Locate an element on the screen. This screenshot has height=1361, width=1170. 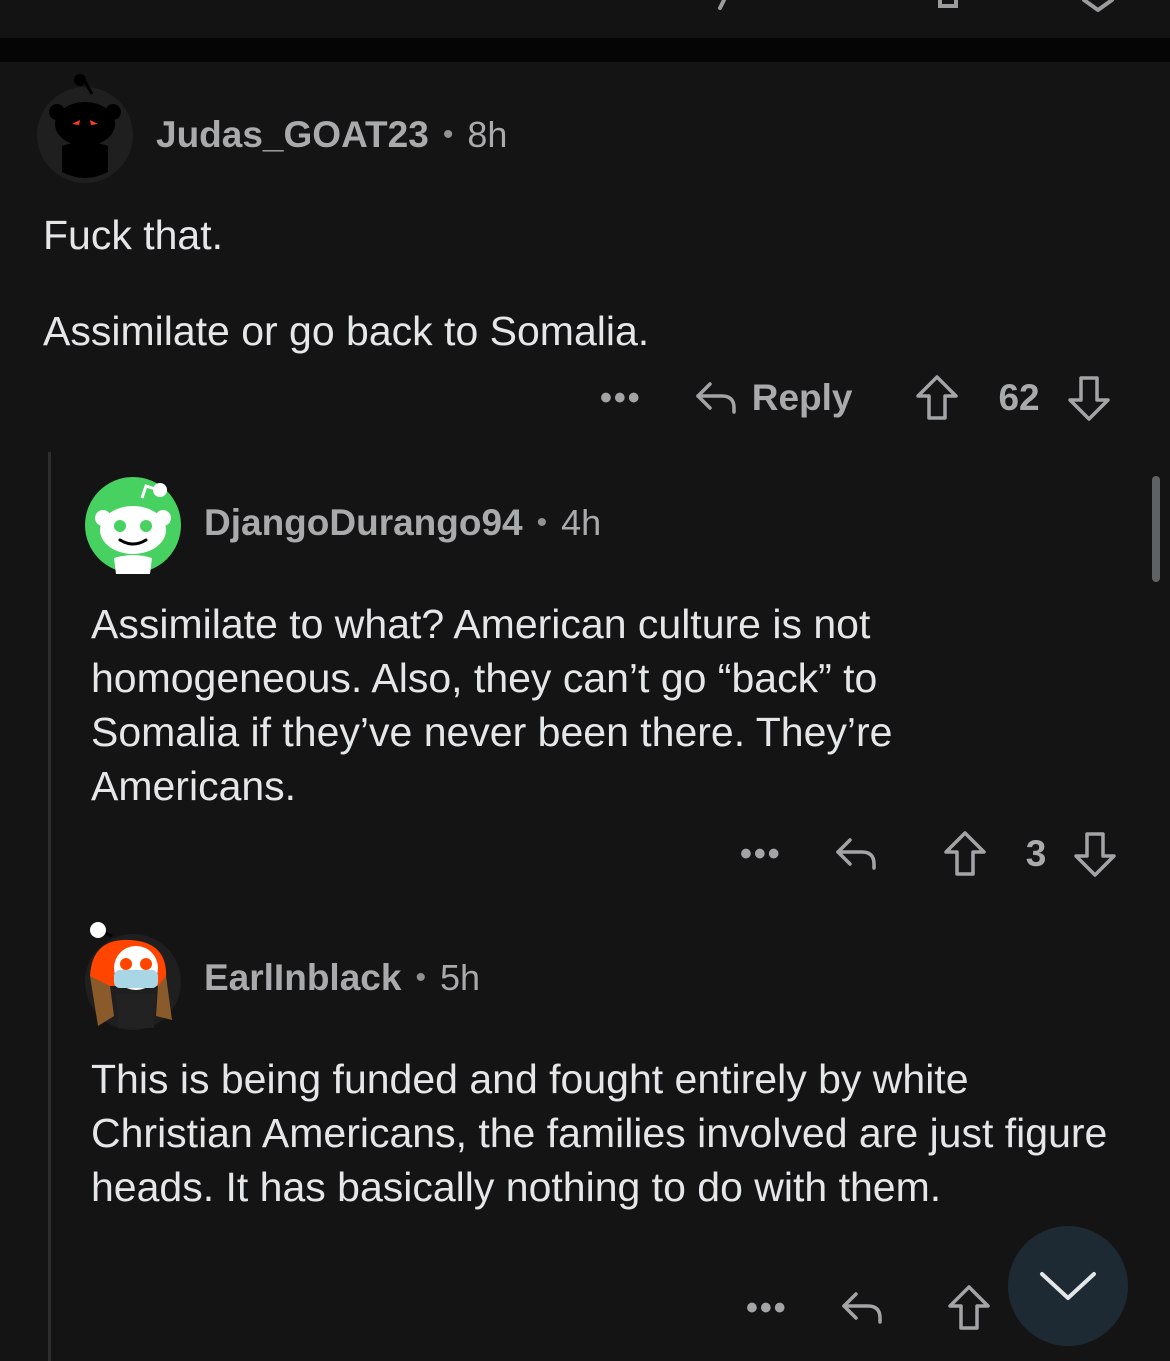
vote-score: 3 is located at coordinates (1036, 853).